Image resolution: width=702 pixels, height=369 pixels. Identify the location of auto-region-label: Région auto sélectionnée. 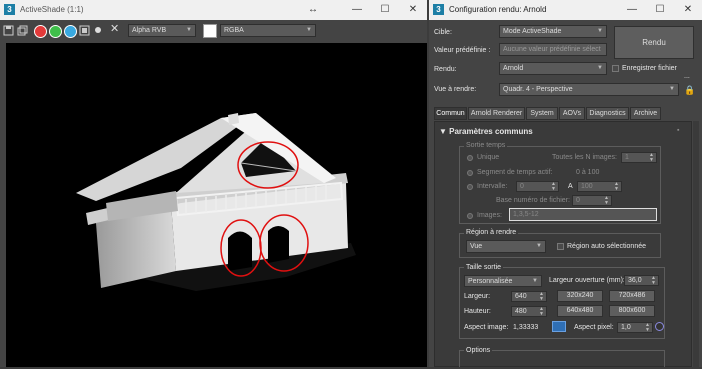
(607, 246).